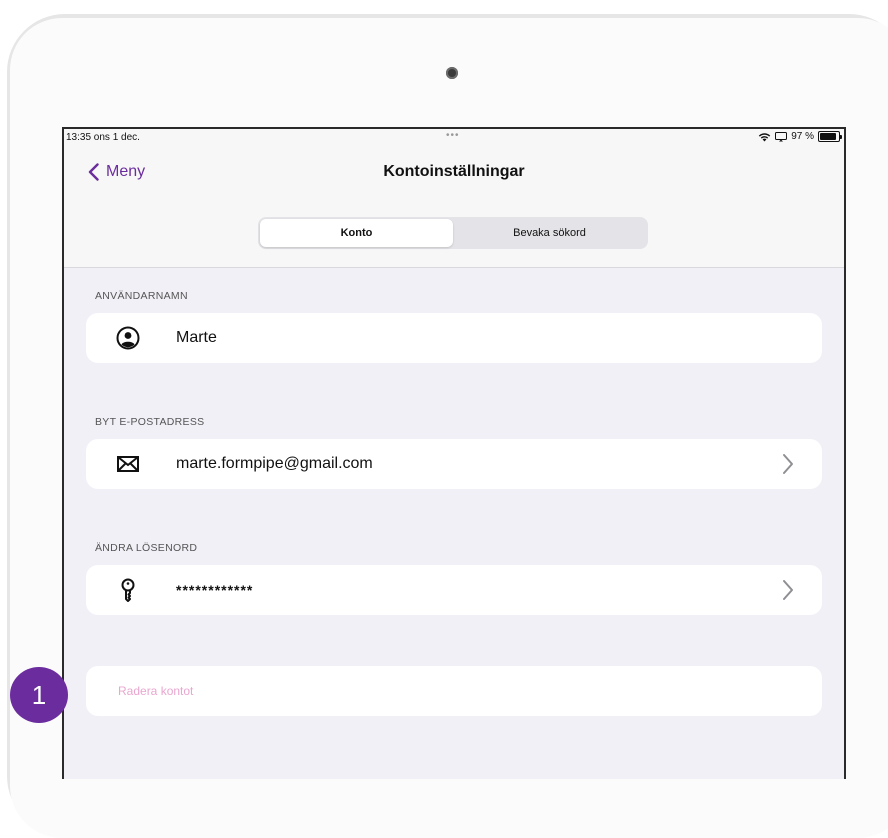 The height and width of the screenshot is (838, 888). What do you see at coordinates (150, 422) in the screenshot?
I see `email-section-header: BYT E-POSTADRESS` at bounding box center [150, 422].